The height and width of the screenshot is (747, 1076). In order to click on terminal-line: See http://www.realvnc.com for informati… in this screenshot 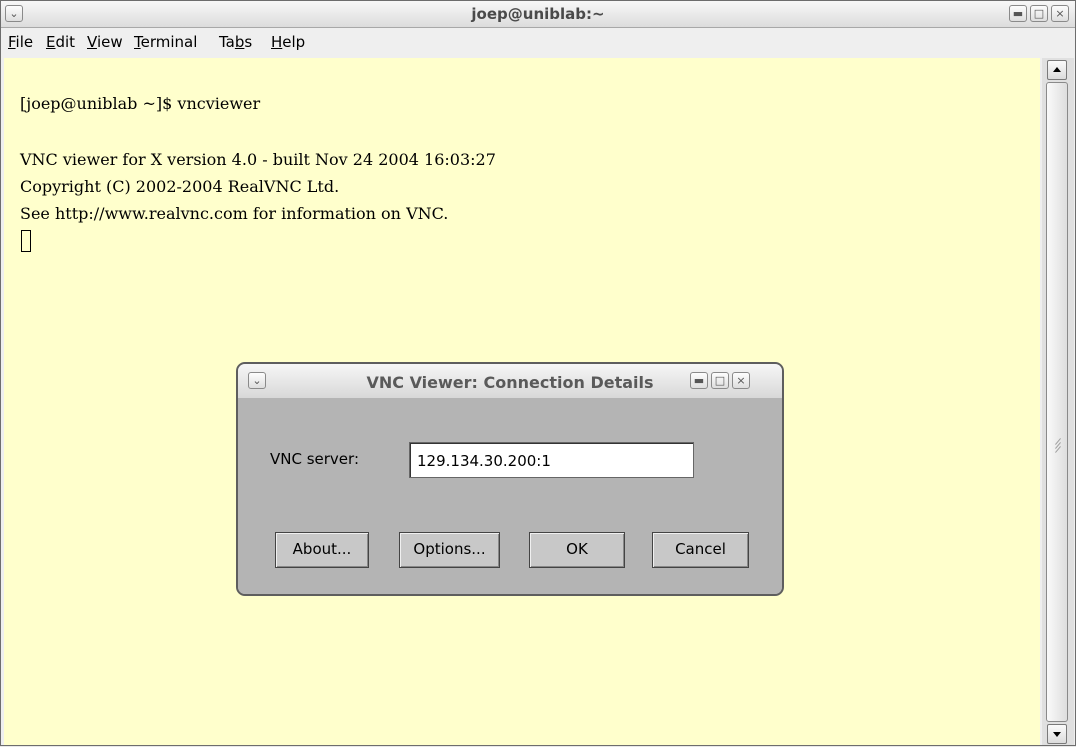, I will do `click(234, 213)`.